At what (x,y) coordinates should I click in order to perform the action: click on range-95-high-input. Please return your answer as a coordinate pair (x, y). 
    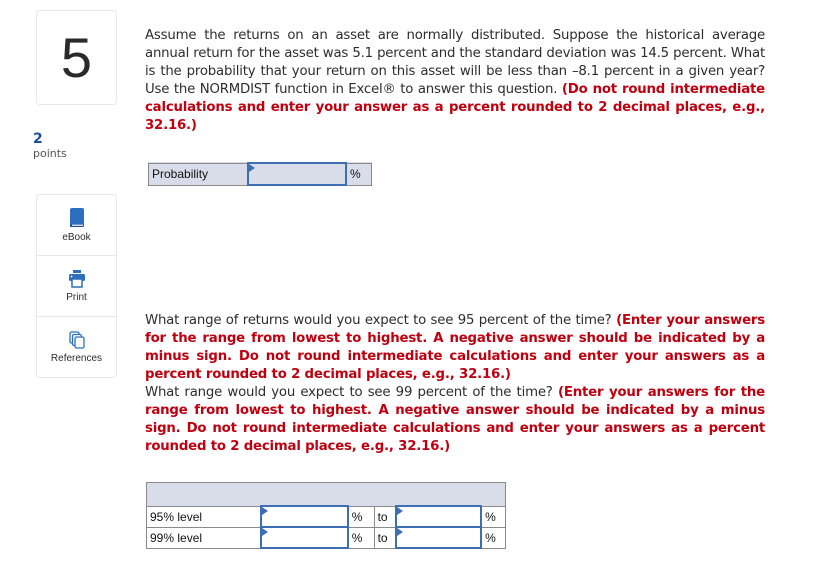
    Looking at the image, I should click on (439, 516).